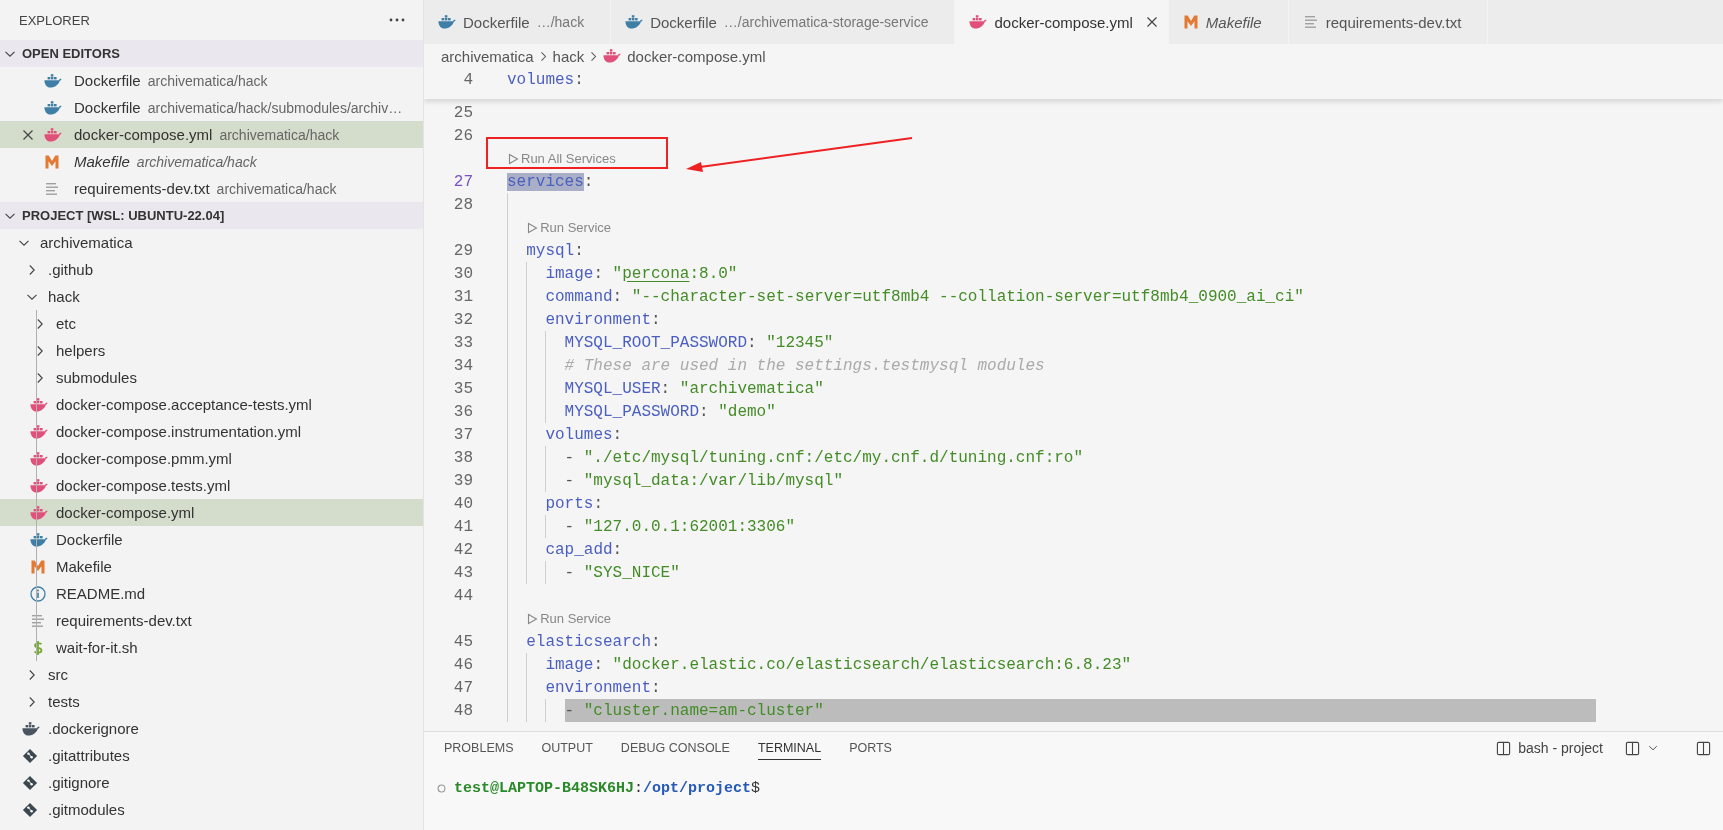  Describe the element at coordinates (462, 710) in the screenshot. I see `line-number: 48` at that location.